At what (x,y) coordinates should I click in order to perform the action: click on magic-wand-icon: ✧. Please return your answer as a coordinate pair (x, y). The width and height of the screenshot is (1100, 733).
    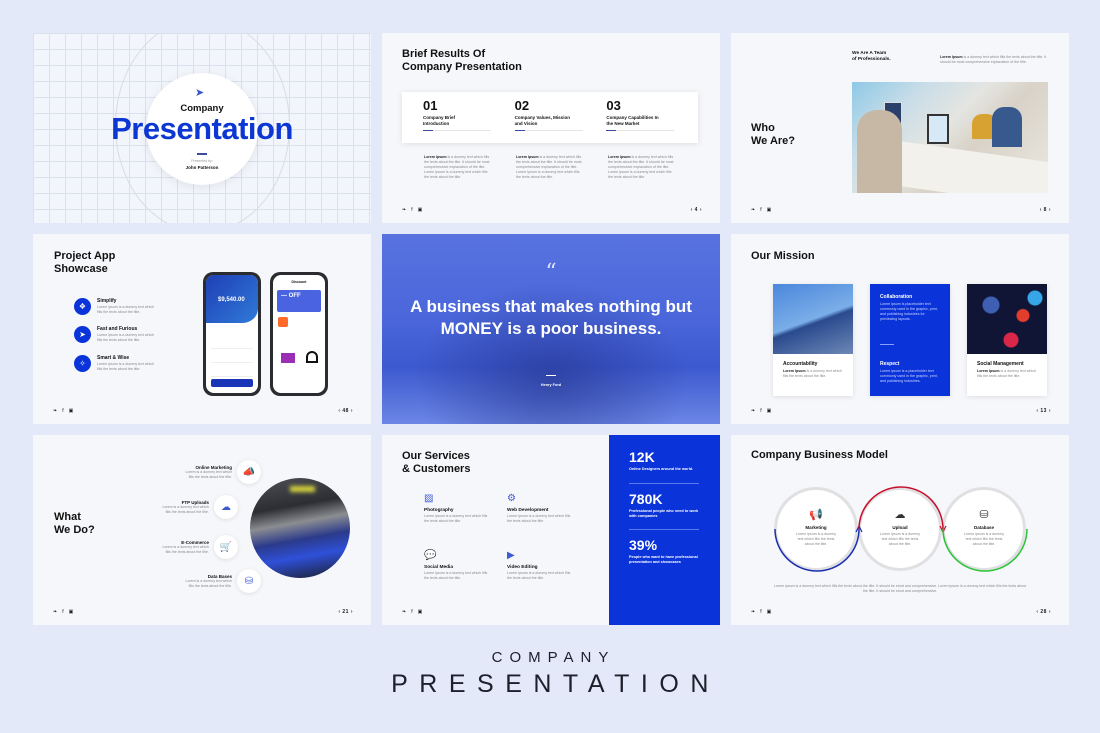
    Looking at the image, I should click on (82, 363).